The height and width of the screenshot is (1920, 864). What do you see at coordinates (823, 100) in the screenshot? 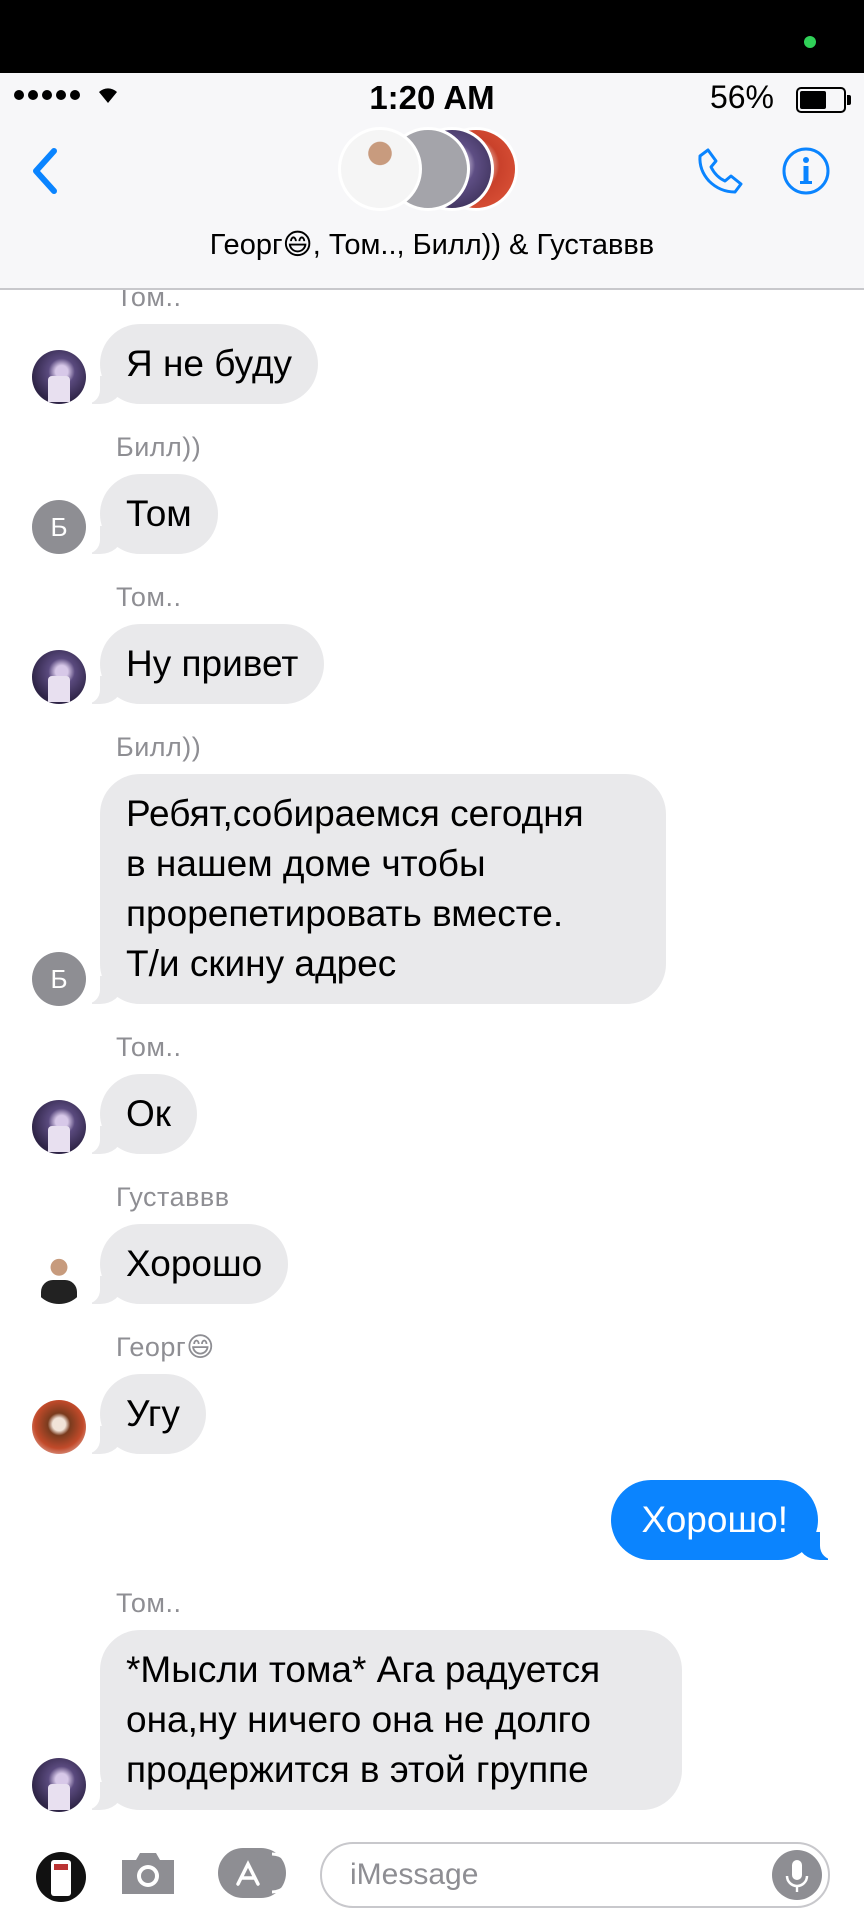
I see `battery-icon` at bounding box center [823, 100].